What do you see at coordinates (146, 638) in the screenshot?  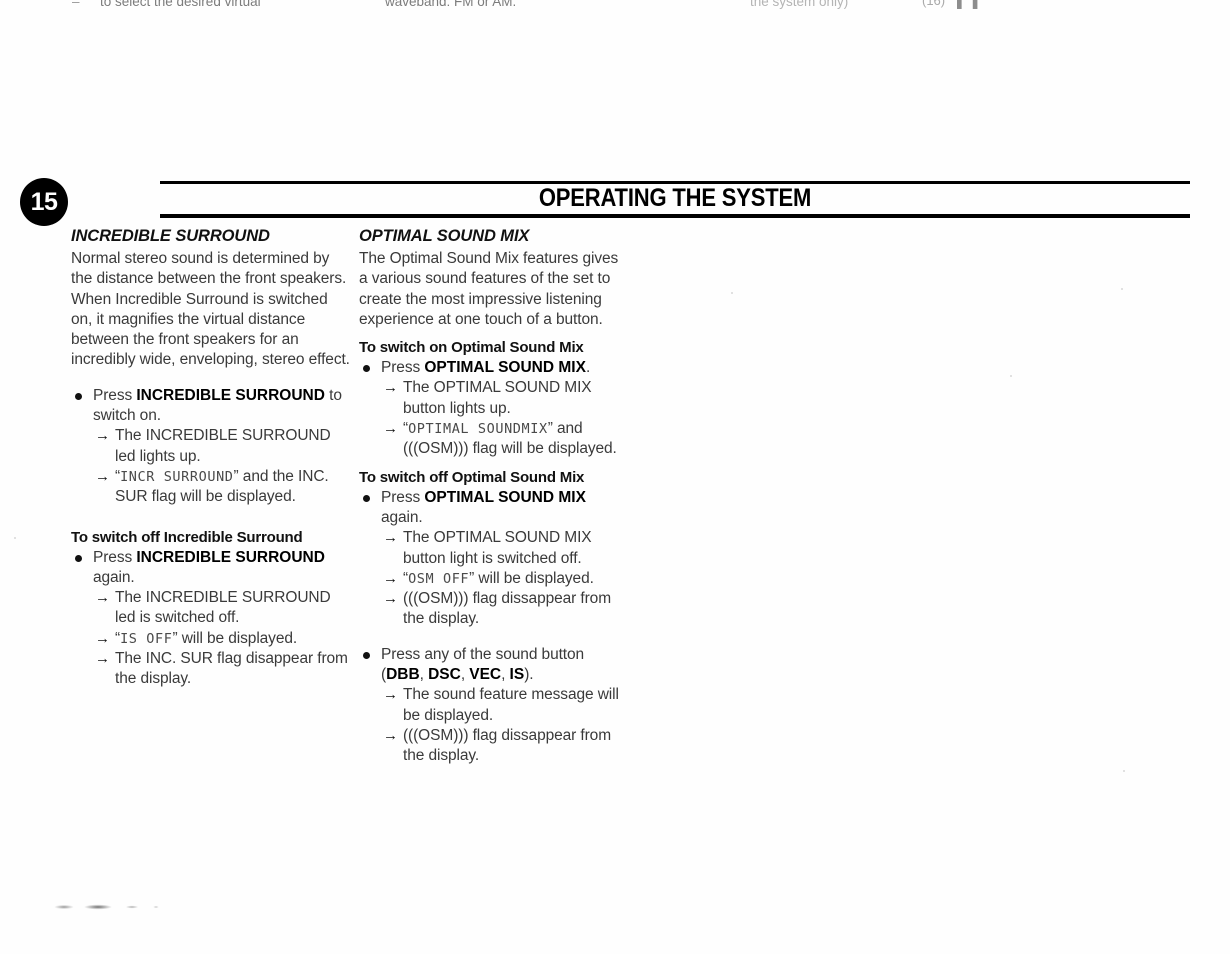 I see `lcd-display-text: IS OFF` at bounding box center [146, 638].